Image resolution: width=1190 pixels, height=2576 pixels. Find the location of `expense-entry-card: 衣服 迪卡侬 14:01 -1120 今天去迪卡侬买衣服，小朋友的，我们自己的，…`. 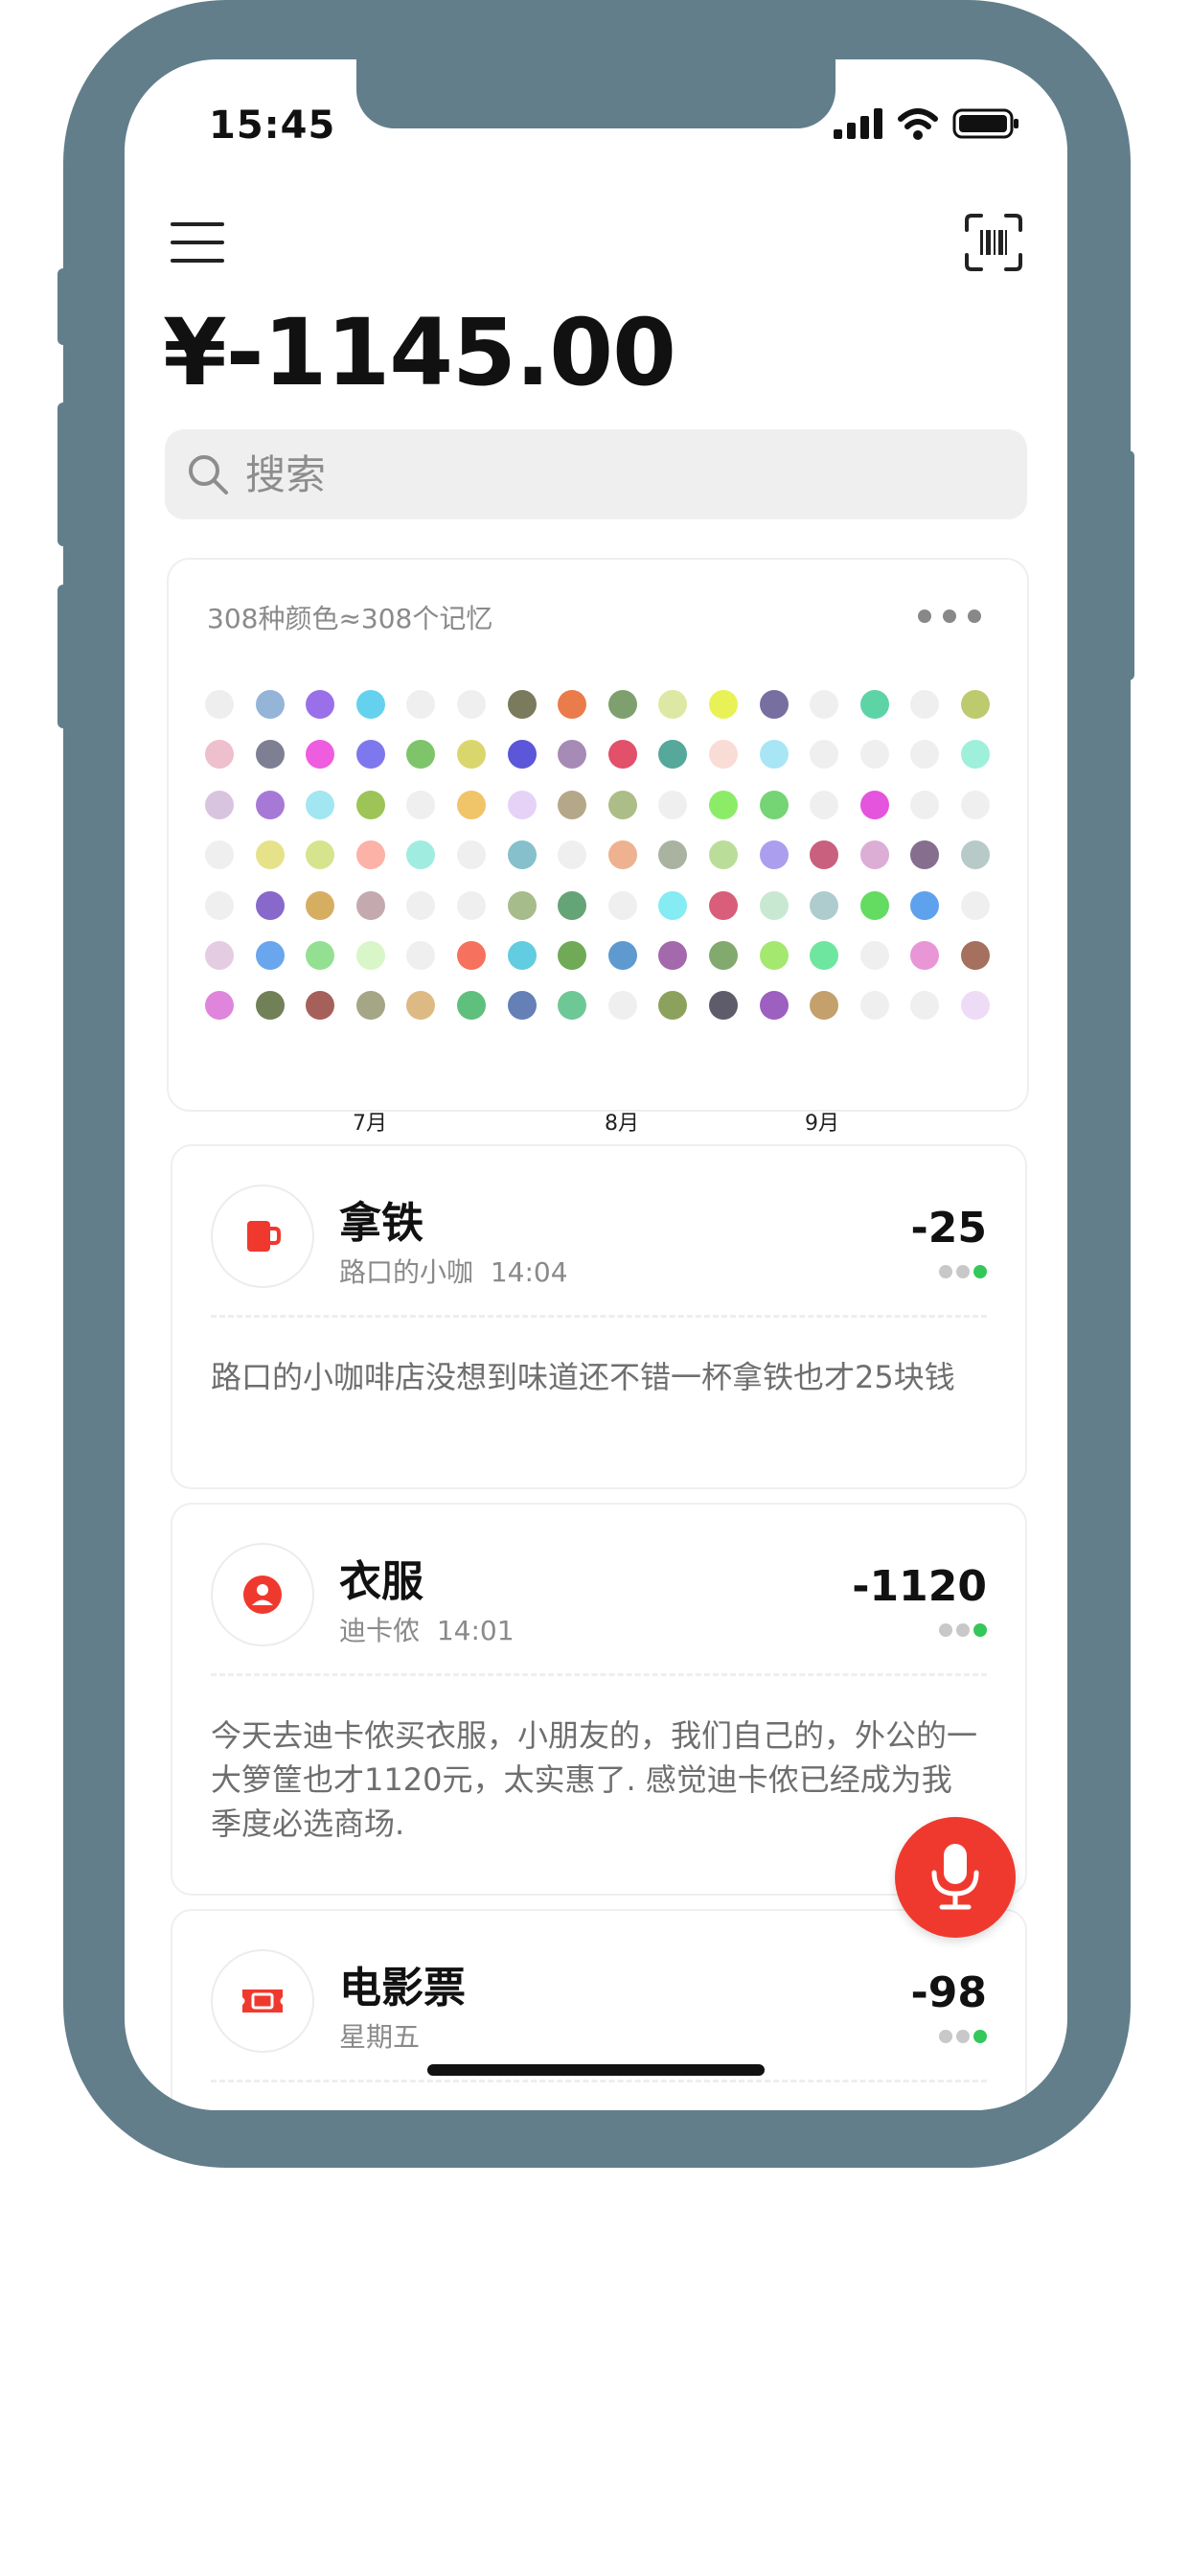

expense-entry-card: 衣服 迪卡侬 14:01 -1120 今天去迪卡侬买衣服，小朋友的，我们自己的，… is located at coordinates (599, 1699).